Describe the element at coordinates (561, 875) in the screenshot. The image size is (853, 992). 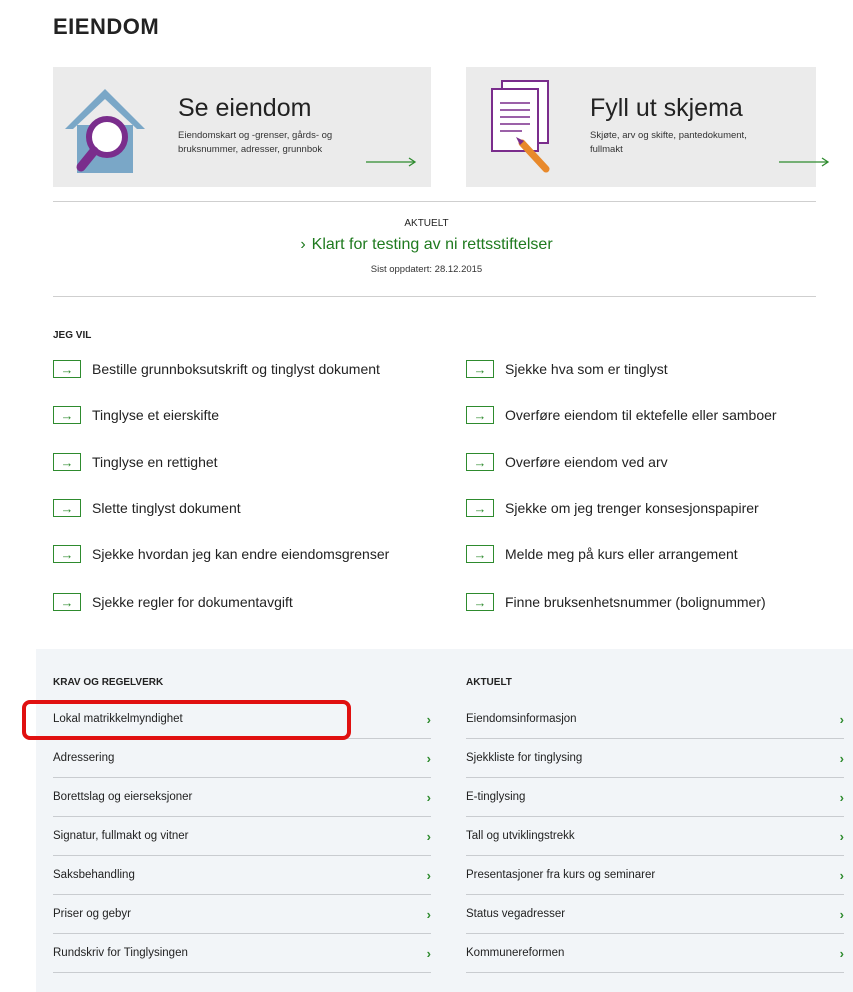
I see `aktuelt-link-label: Presentasjoner fra kurs og seminarer` at that location.